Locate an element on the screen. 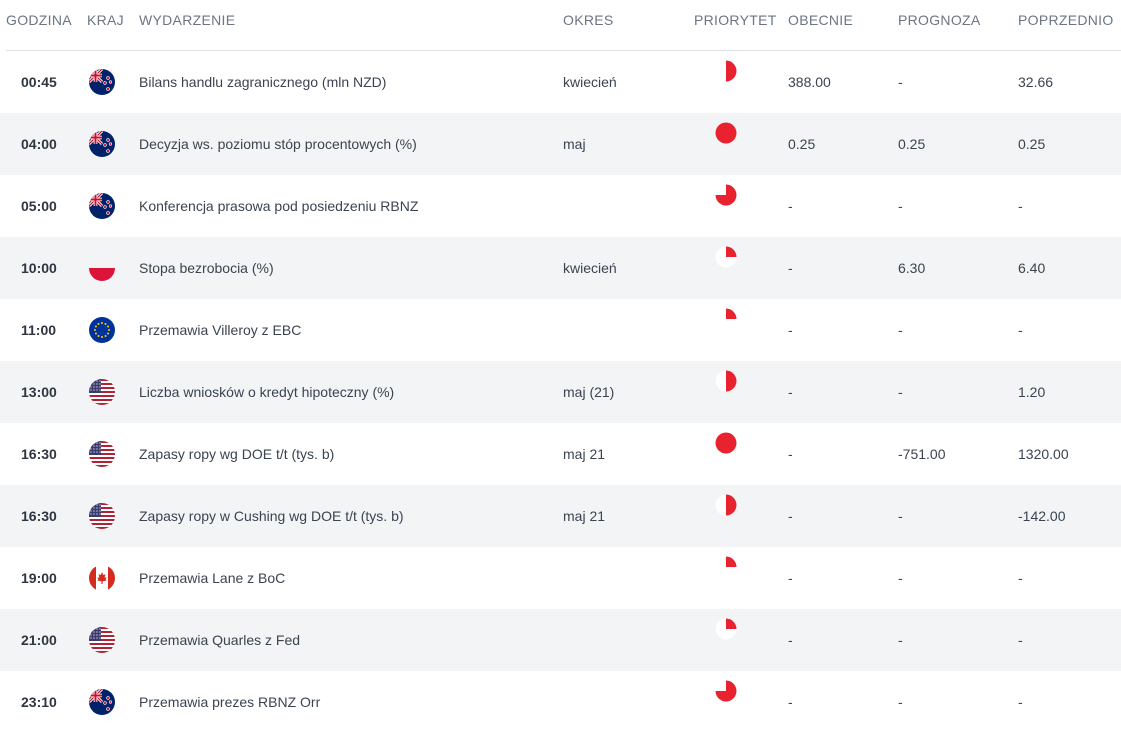 Image resolution: width=1121 pixels, height=733 pixels. event-time: 13:00 is located at coordinates (39, 392).